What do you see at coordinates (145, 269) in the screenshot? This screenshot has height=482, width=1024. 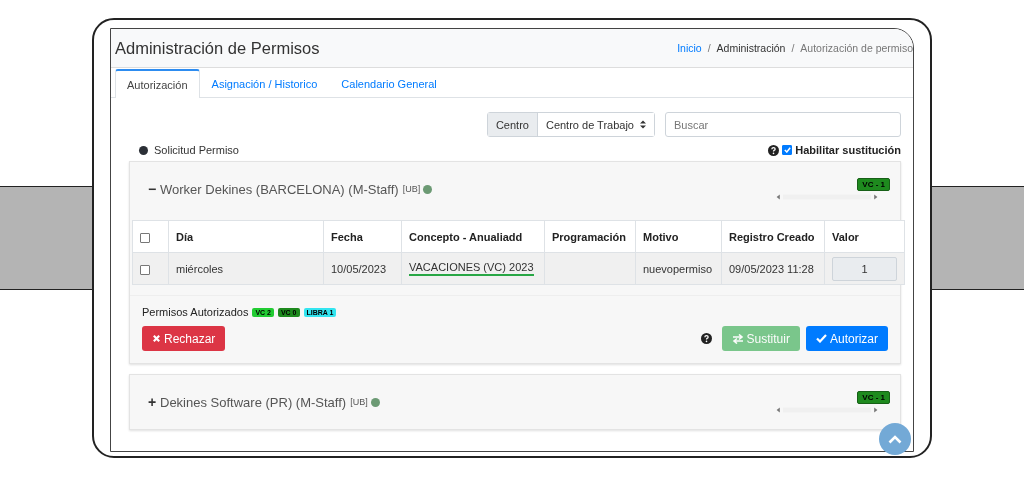 I see `row-checkbox` at bounding box center [145, 269].